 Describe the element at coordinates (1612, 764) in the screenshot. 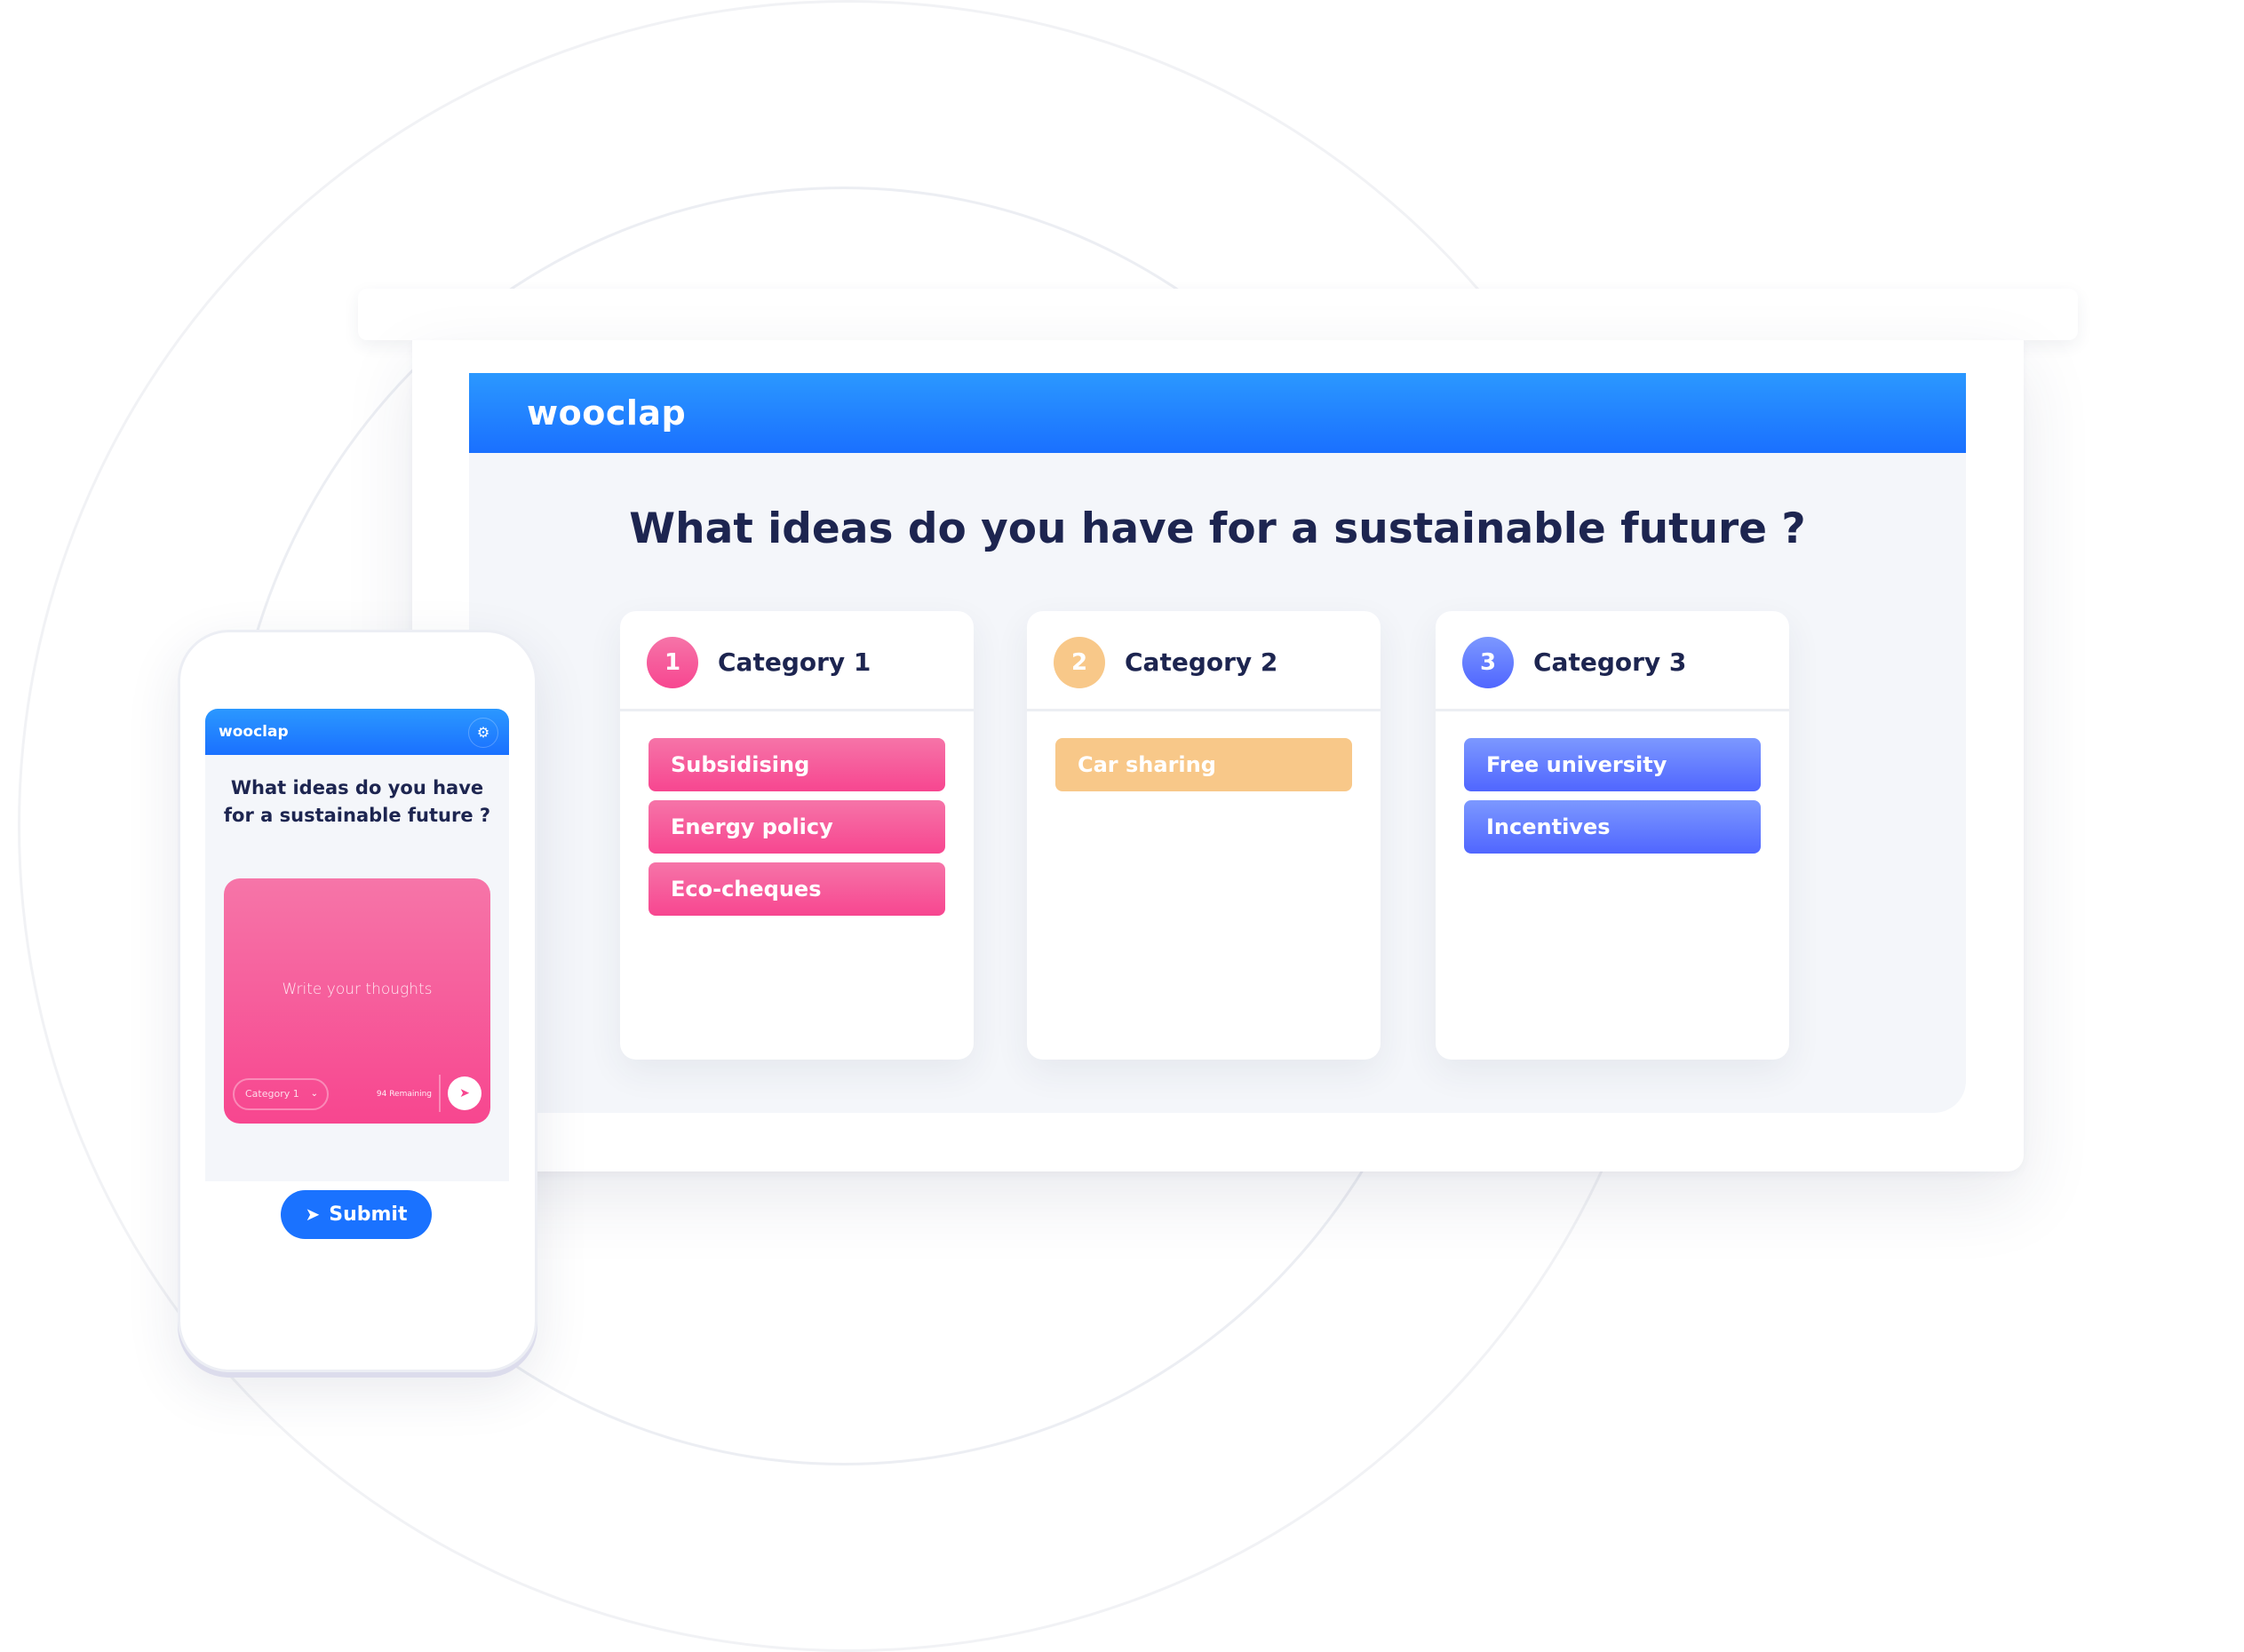

I see `idea-item: Free university` at that location.